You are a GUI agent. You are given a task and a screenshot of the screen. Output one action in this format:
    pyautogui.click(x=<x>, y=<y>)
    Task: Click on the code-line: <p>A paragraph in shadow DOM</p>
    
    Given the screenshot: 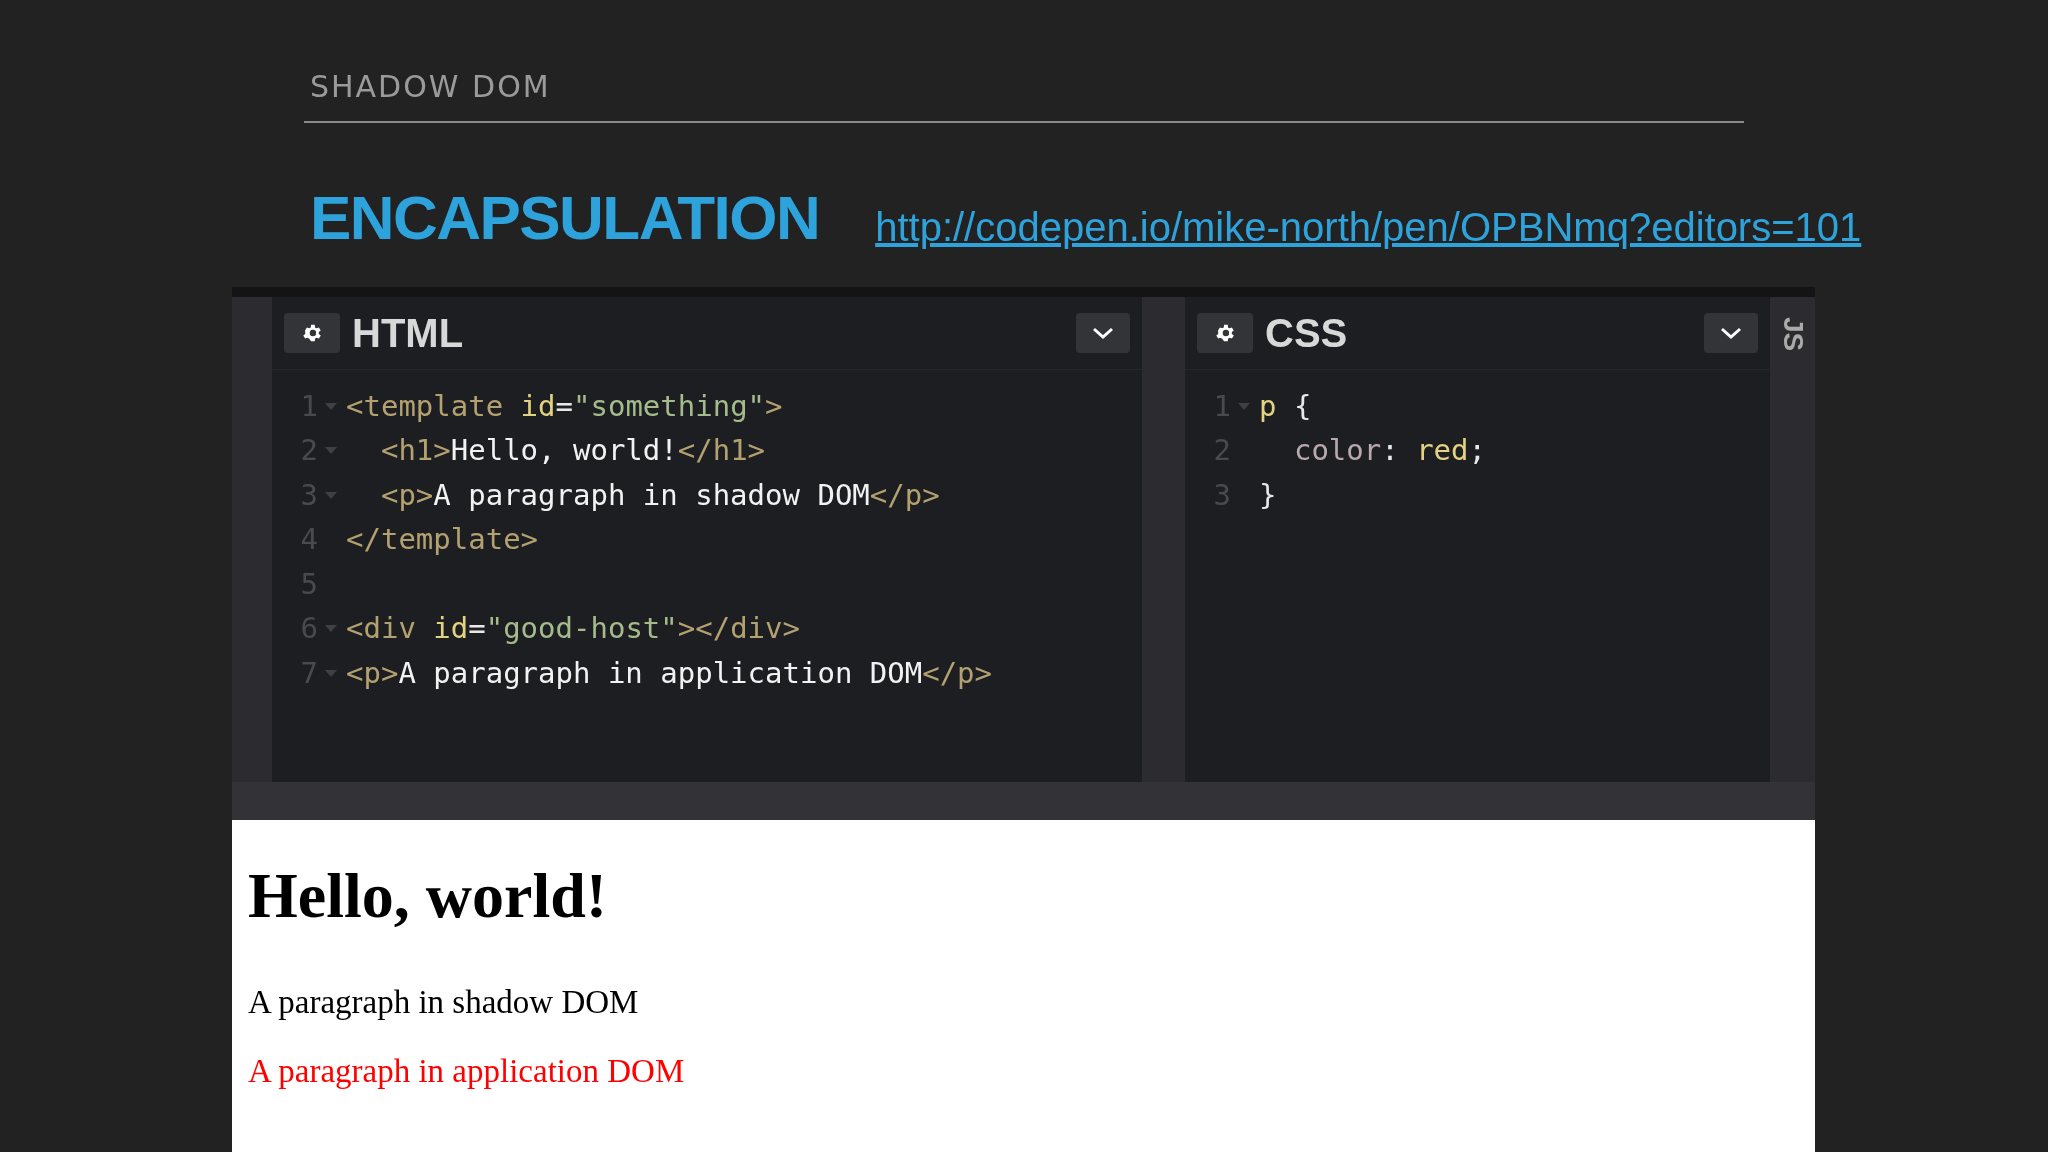 What is the action you would take?
    pyautogui.click(x=659, y=495)
    